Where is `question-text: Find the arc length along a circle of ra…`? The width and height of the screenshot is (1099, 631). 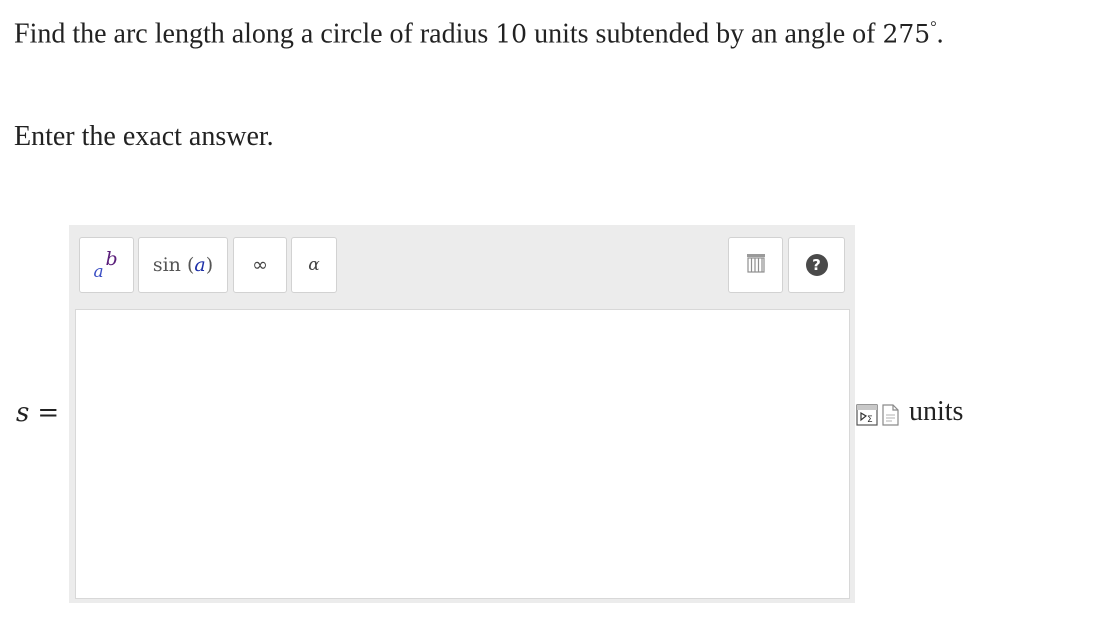
question-text: Find the arc length along a circle of ra… is located at coordinates (479, 31).